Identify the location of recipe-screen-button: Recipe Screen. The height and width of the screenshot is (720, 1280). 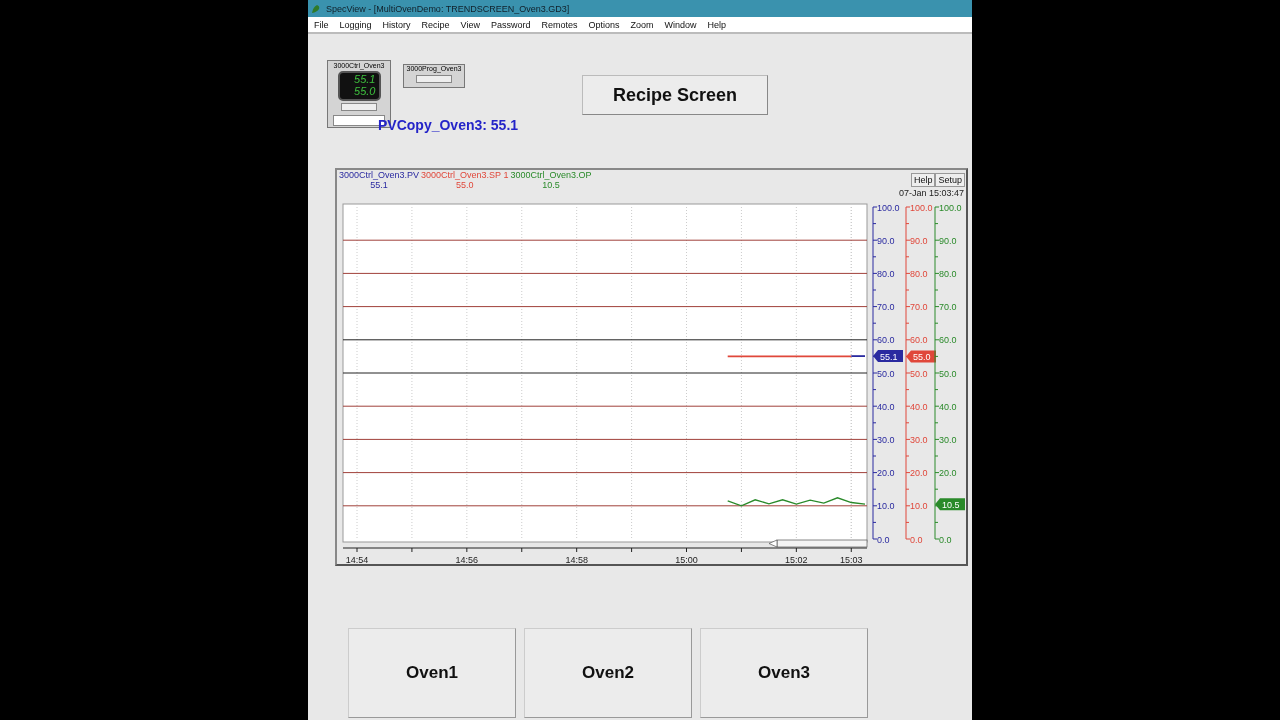
(675, 95).